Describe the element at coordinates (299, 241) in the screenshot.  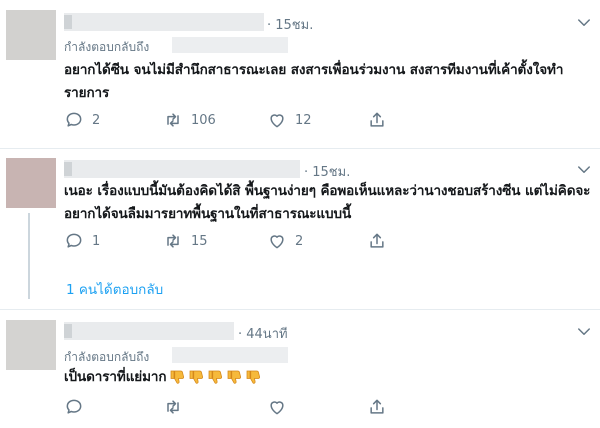
I see `like-count: 2` at that location.